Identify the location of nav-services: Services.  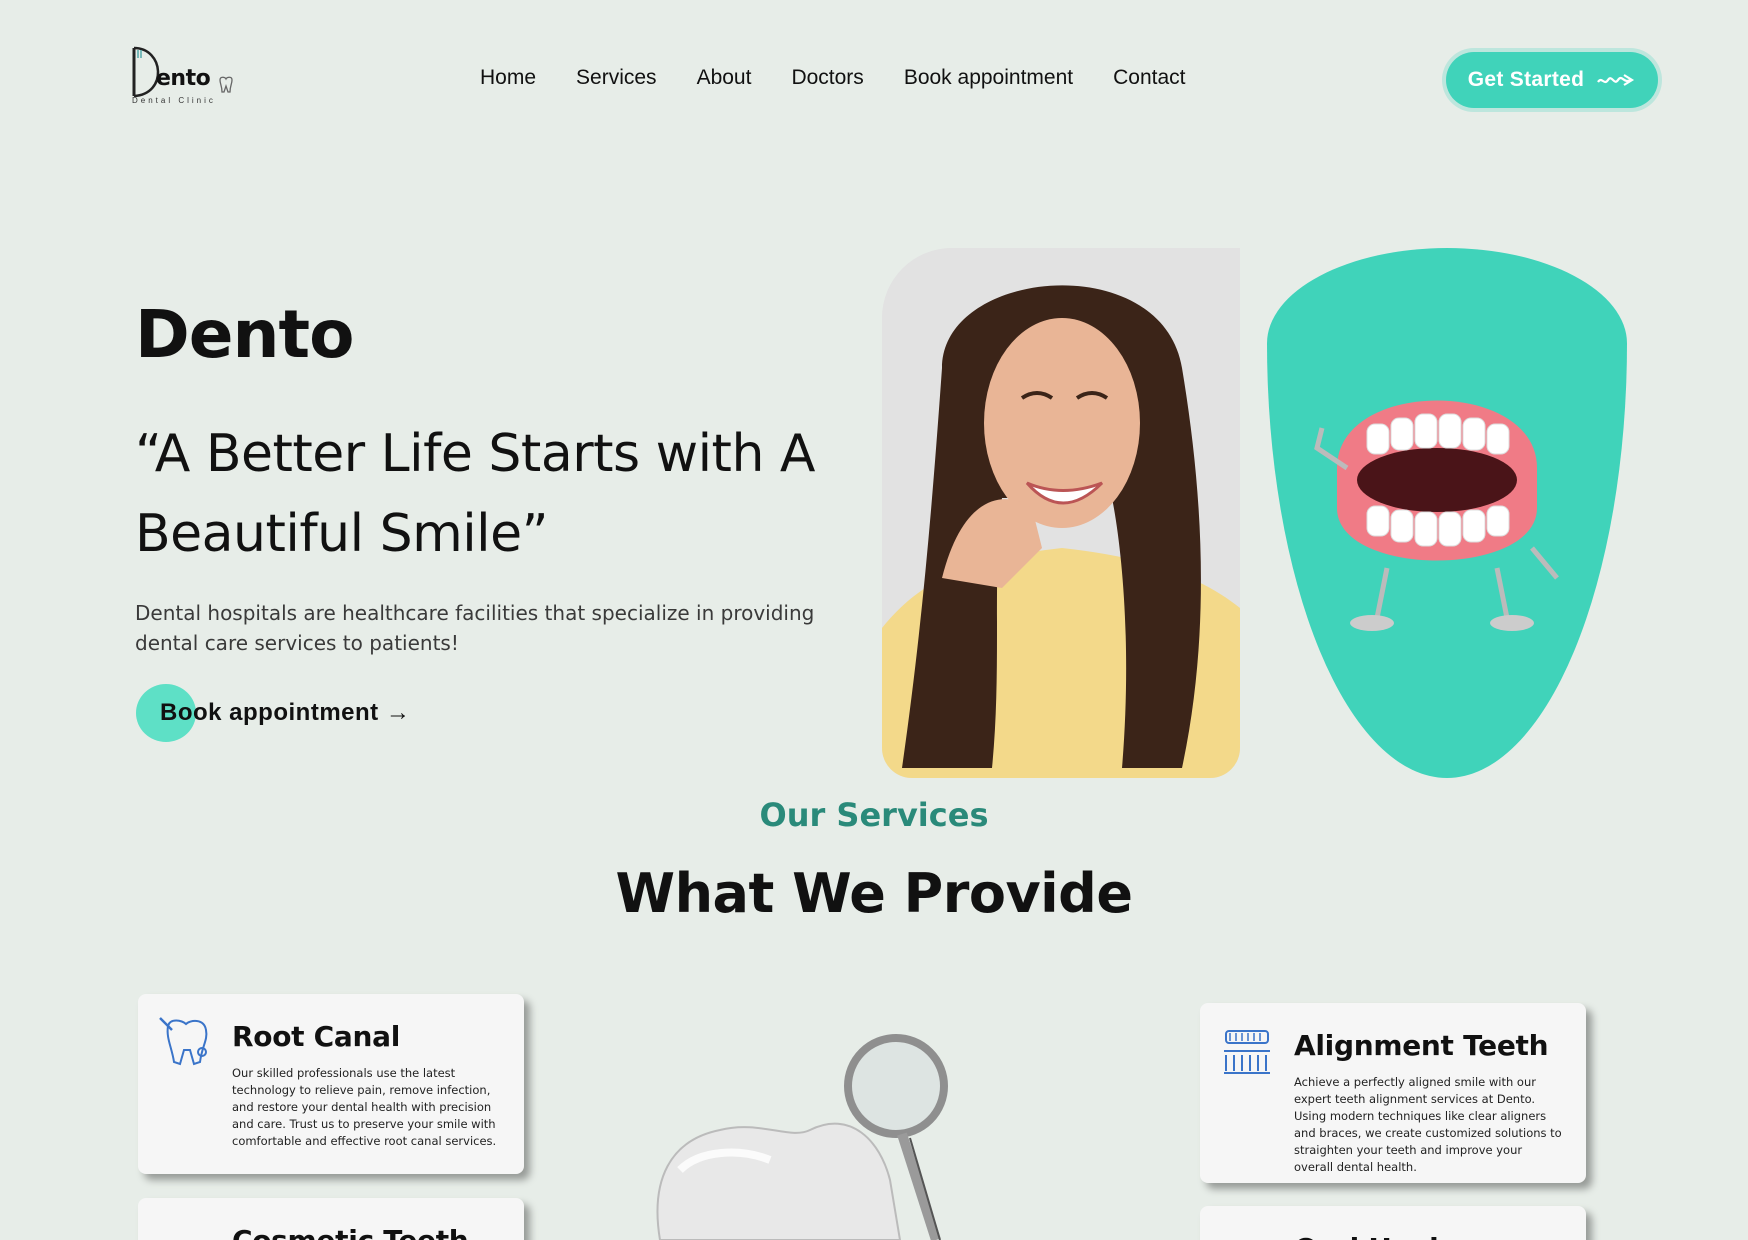
(616, 78).